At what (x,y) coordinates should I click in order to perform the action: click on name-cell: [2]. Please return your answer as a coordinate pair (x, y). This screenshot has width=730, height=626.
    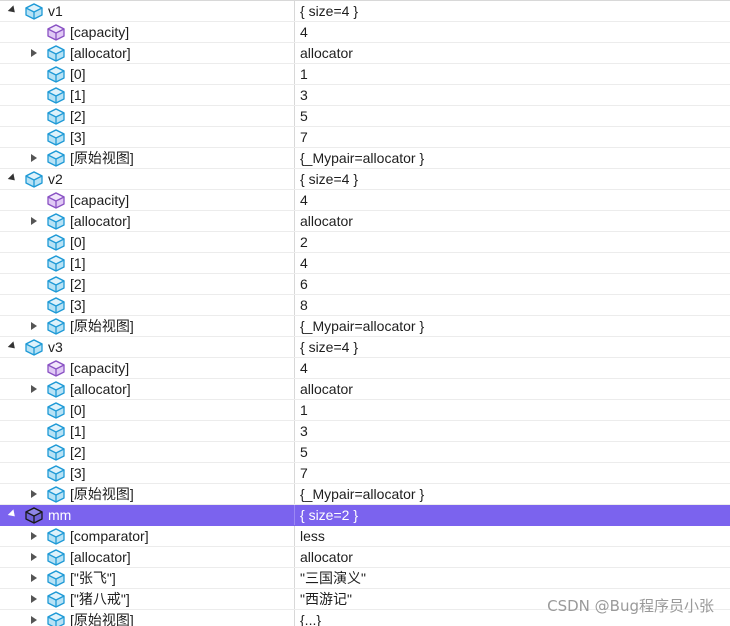
    Looking at the image, I should click on (147, 452).